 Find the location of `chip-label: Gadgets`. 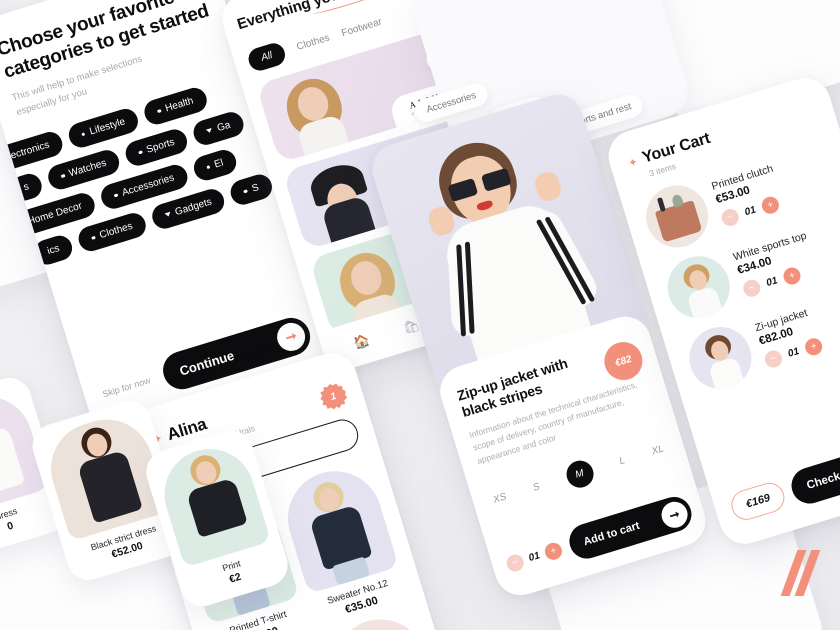

chip-label: Gadgets is located at coordinates (193, 207).